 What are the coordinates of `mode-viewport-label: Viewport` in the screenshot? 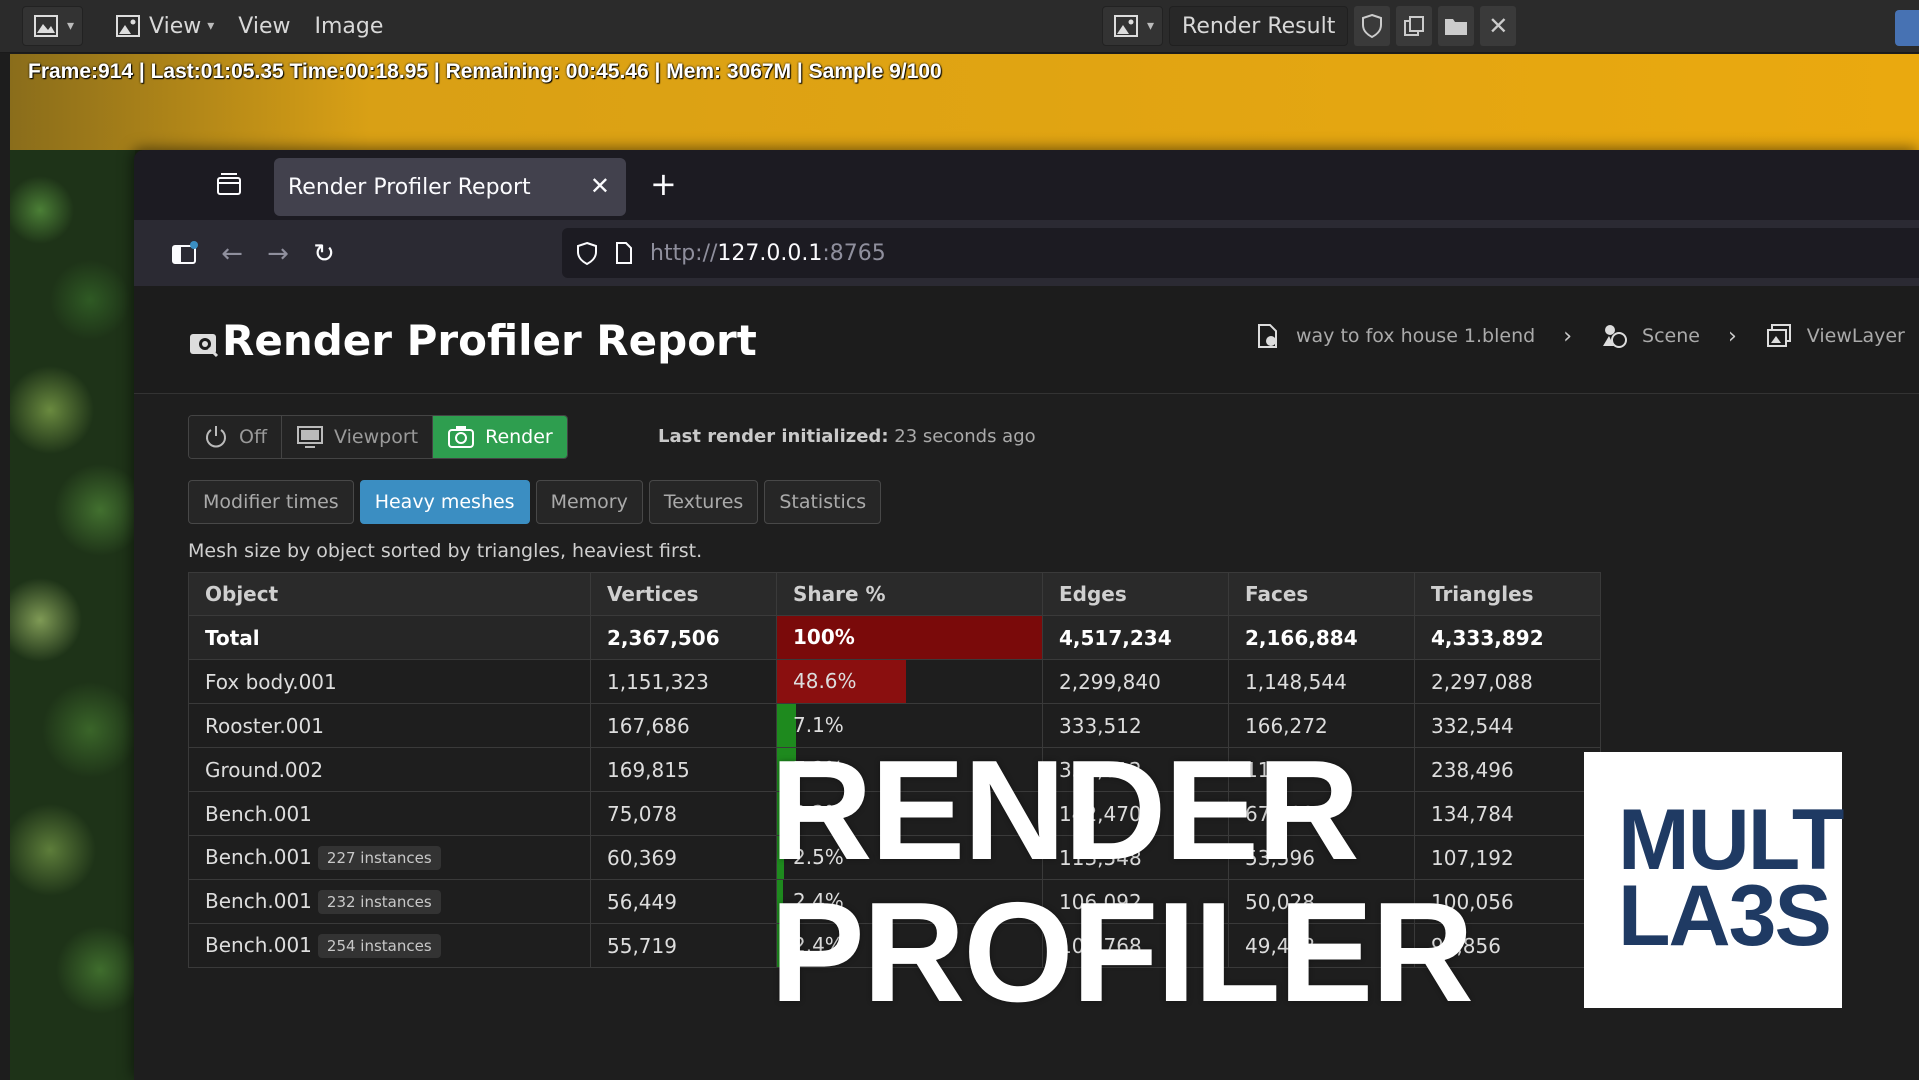 It's located at (376, 437).